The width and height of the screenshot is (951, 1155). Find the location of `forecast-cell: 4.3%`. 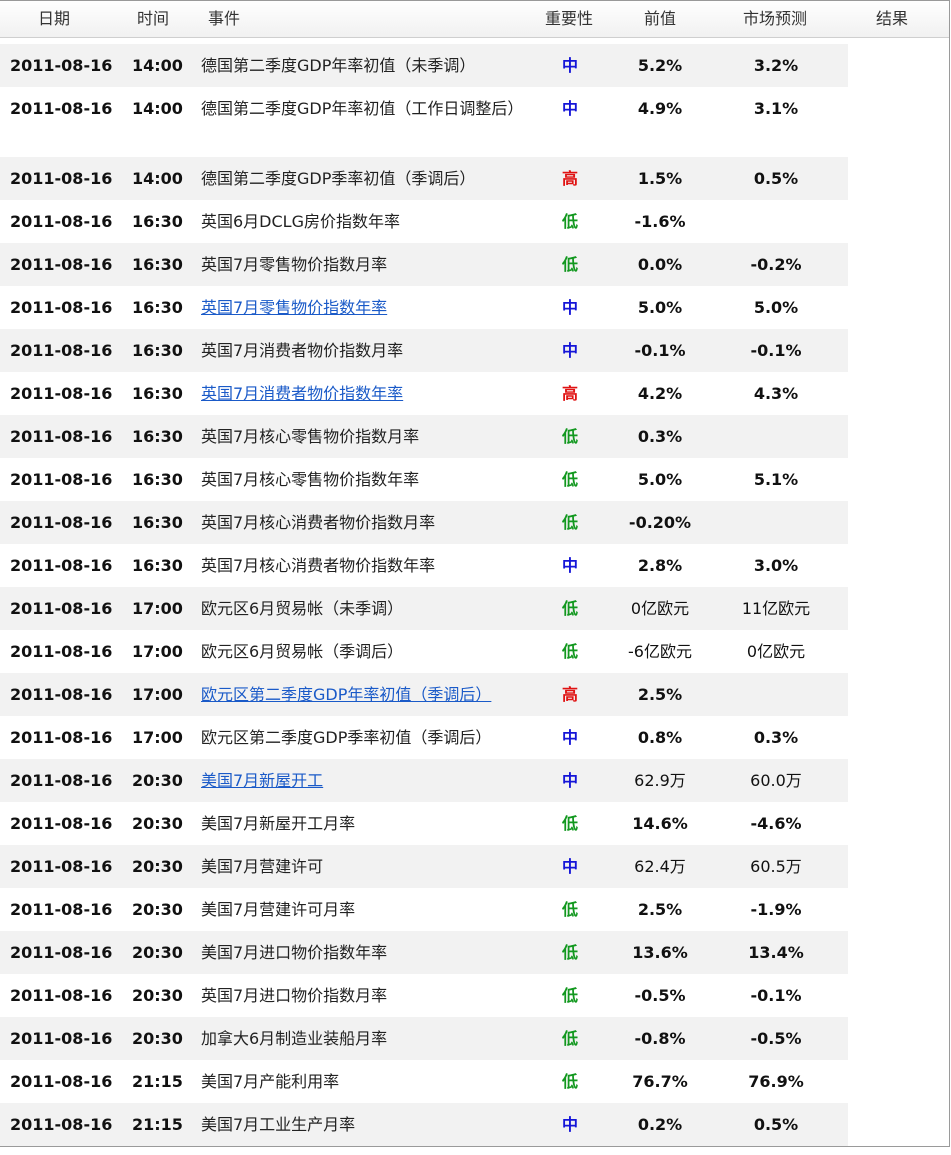

forecast-cell: 4.3% is located at coordinates (776, 393).